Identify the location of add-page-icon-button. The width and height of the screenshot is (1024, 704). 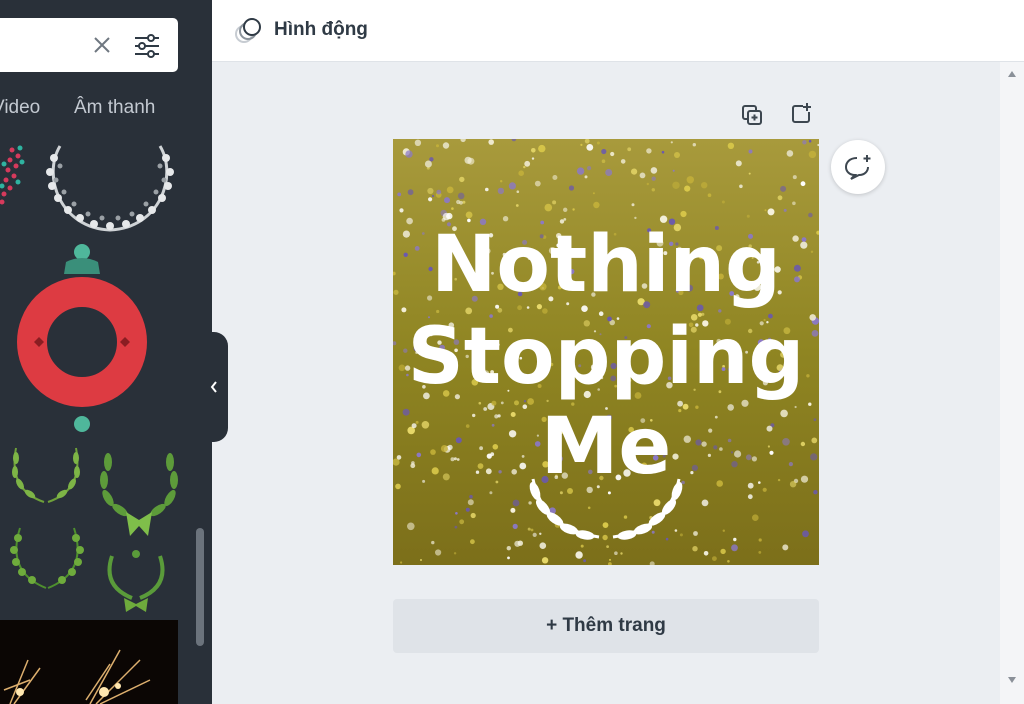
(801, 113).